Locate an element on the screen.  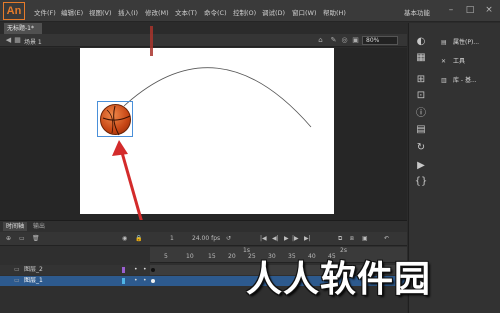
layer-name: 图层_2 is located at coordinates (33, 270).